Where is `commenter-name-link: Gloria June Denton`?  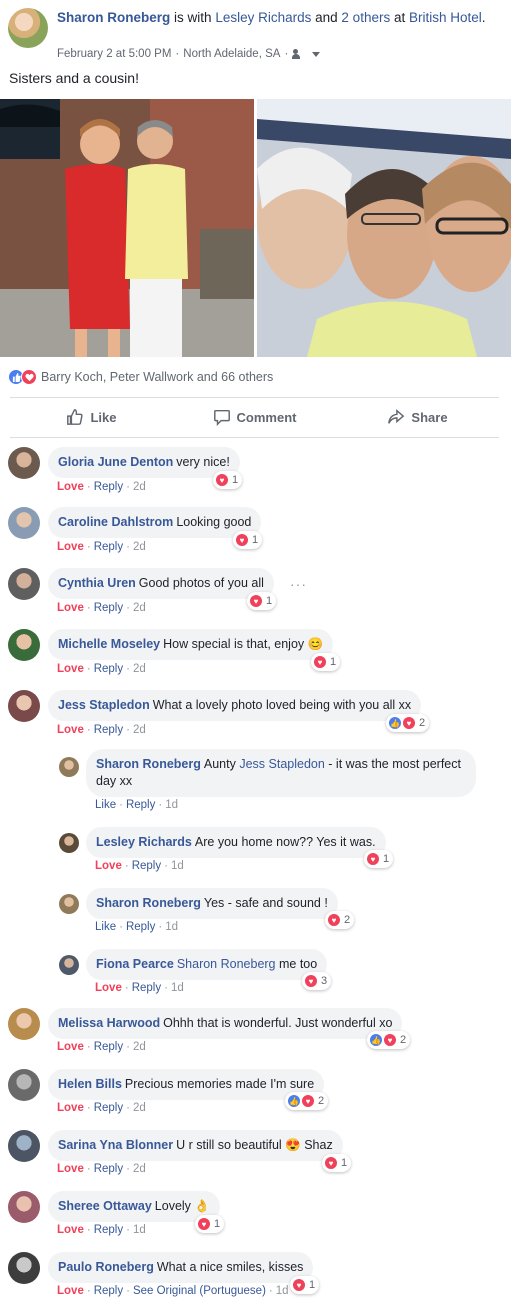
commenter-name-link: Gloria June Denton is located at coordinates (115, 462).